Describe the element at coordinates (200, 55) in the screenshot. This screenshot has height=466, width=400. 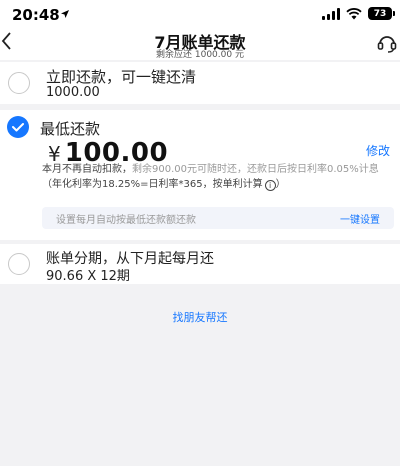
I see `remaining-amount-subtitle: 剩余应还 1000.00 元` at that location.